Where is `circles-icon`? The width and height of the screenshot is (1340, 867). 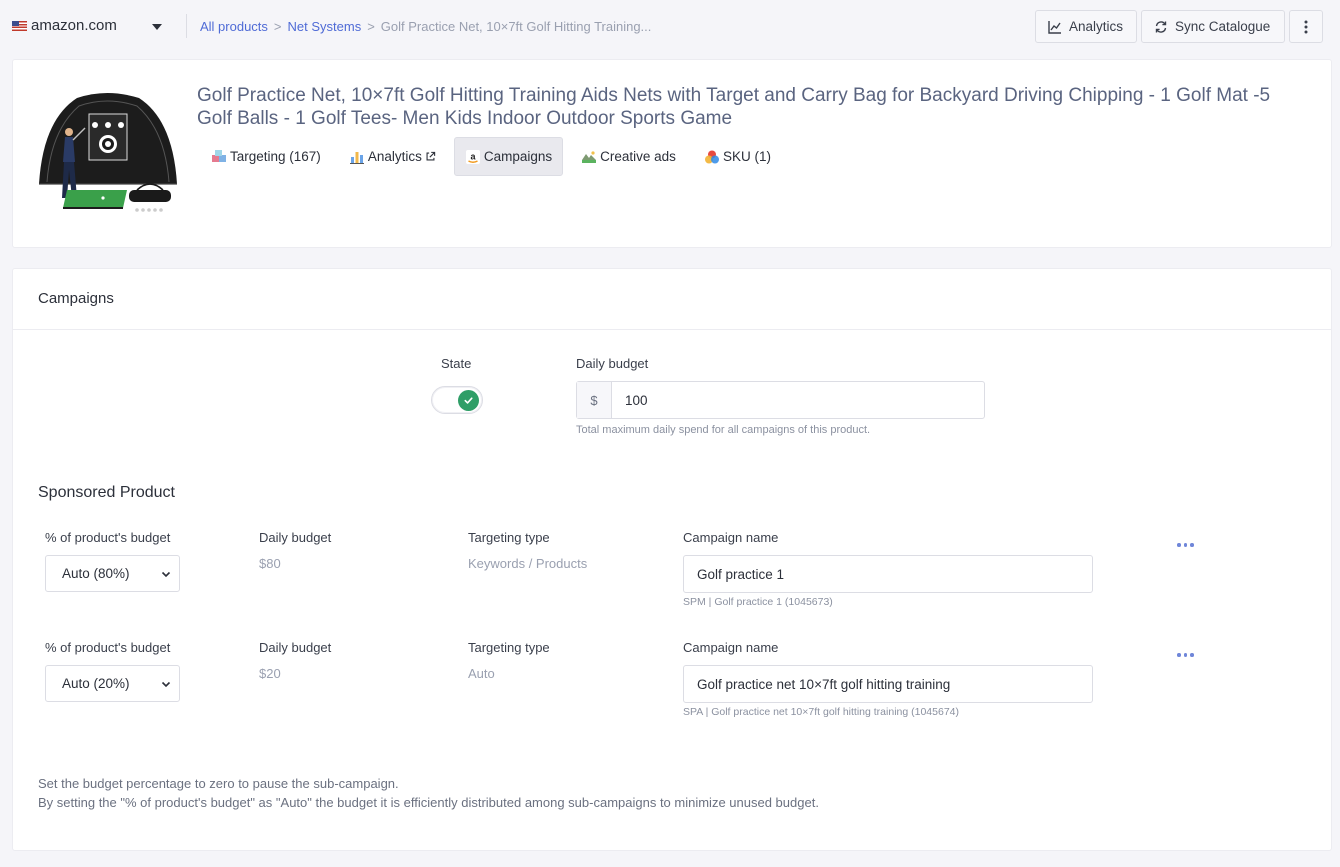 circles-icon is located at coordinates (711, 156).